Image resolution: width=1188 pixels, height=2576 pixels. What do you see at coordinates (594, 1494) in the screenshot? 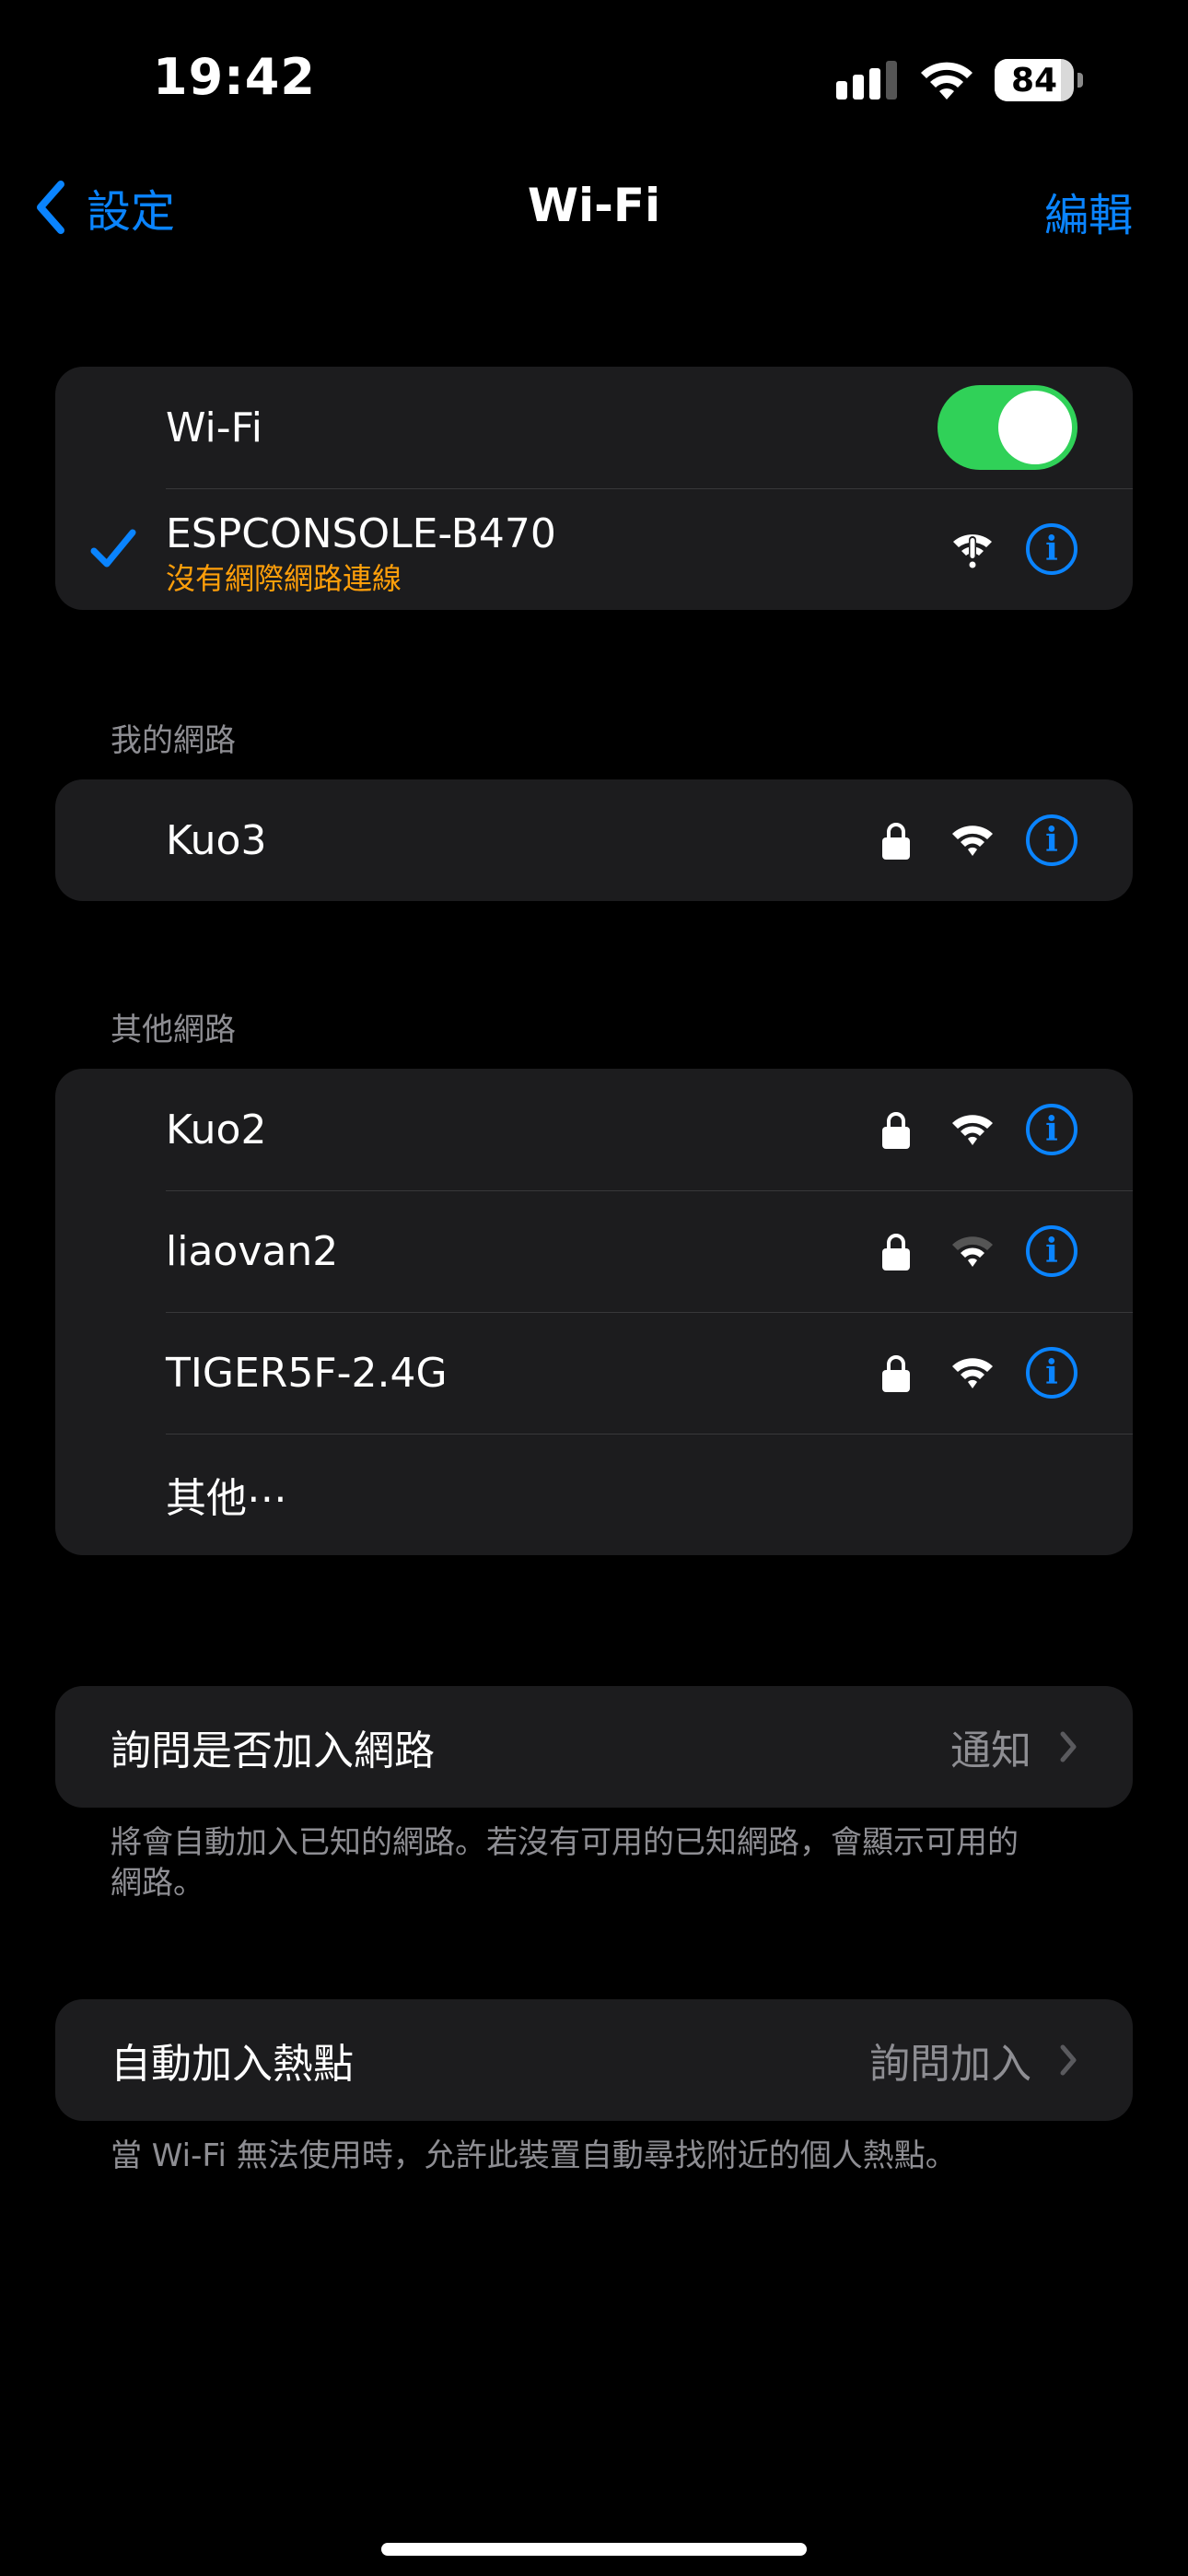
I see `other-network-row: 其他⋯` at bounding box center [594, 1494].